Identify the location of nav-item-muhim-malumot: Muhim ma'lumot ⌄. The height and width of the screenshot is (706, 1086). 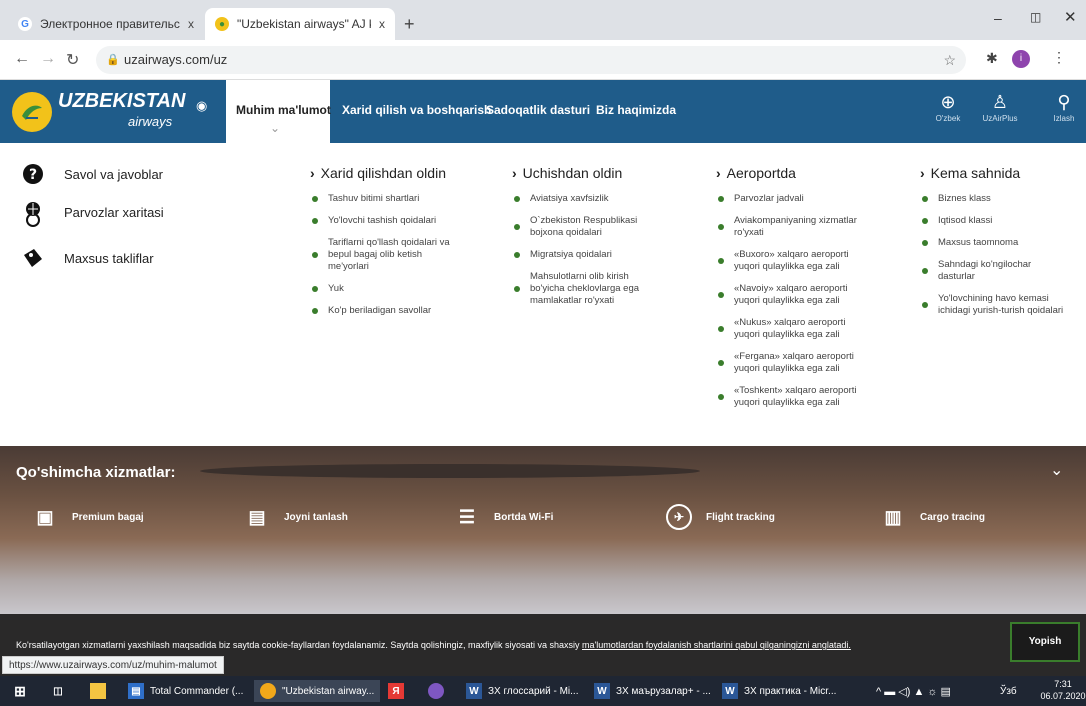
(278, 111).